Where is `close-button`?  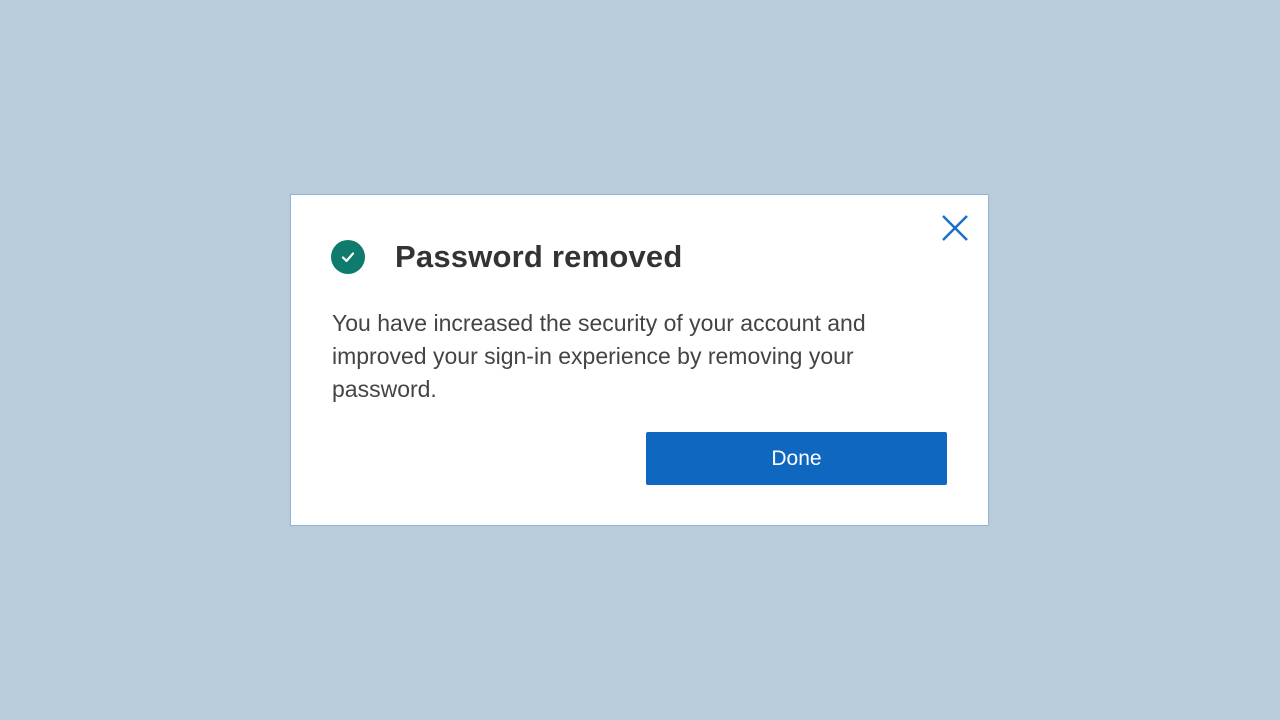 close-button is located at coordinates (955, 228).